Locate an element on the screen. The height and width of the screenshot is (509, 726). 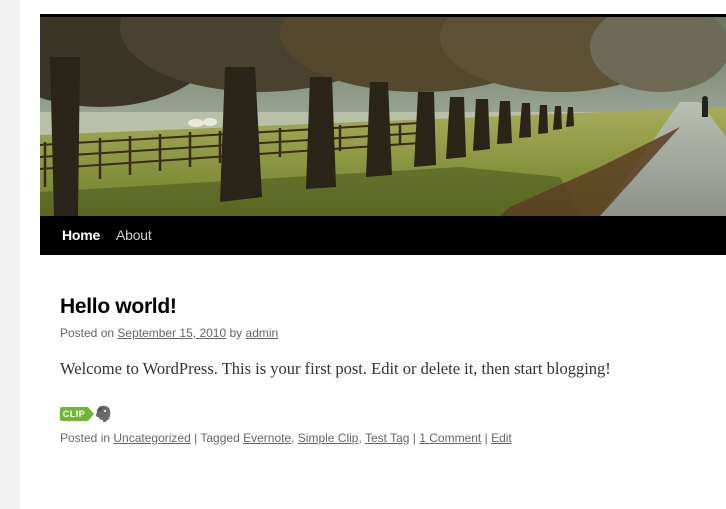
post-date-link: September 15, 2010 is located at coordinates (171, 333).